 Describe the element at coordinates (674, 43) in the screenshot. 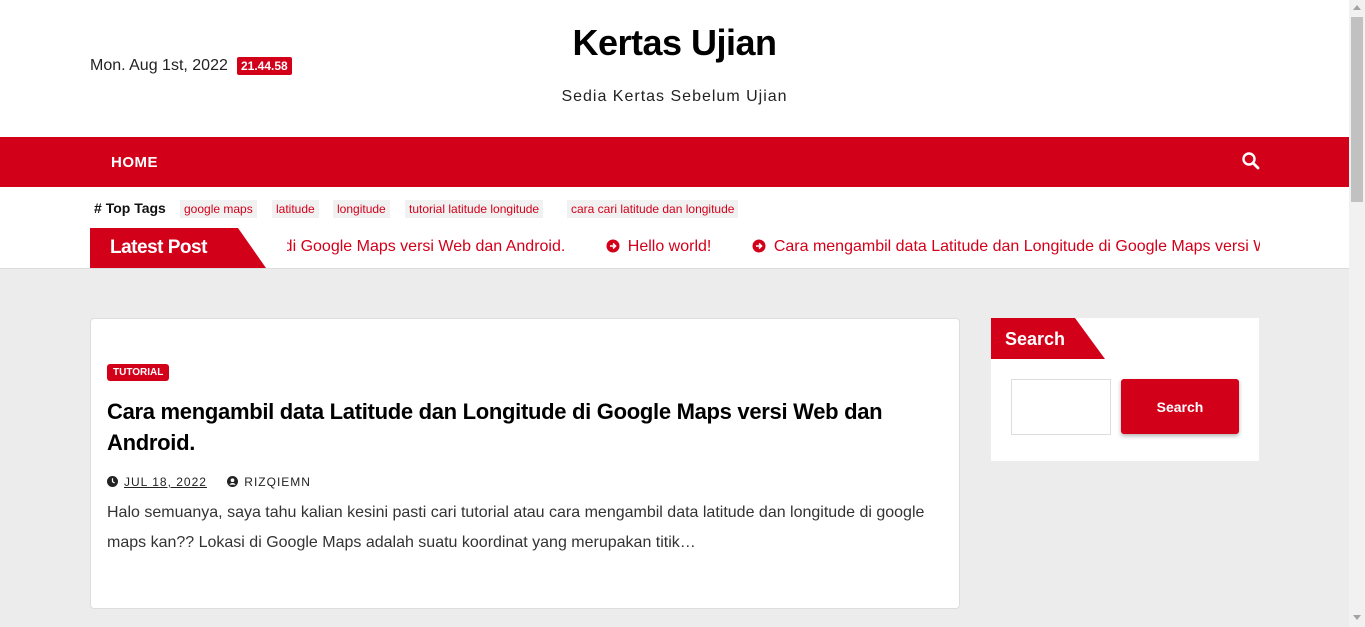

I see `site-title: Kertas Ujian` at that location.